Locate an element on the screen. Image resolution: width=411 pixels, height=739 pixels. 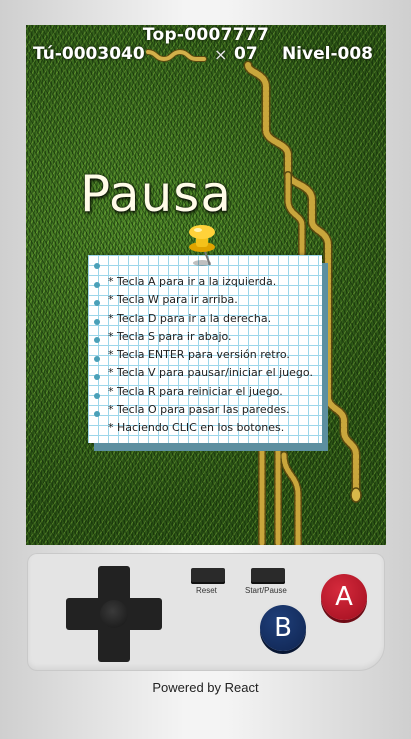
top-score: Top-0007777 is located at coordinates (206, 35).